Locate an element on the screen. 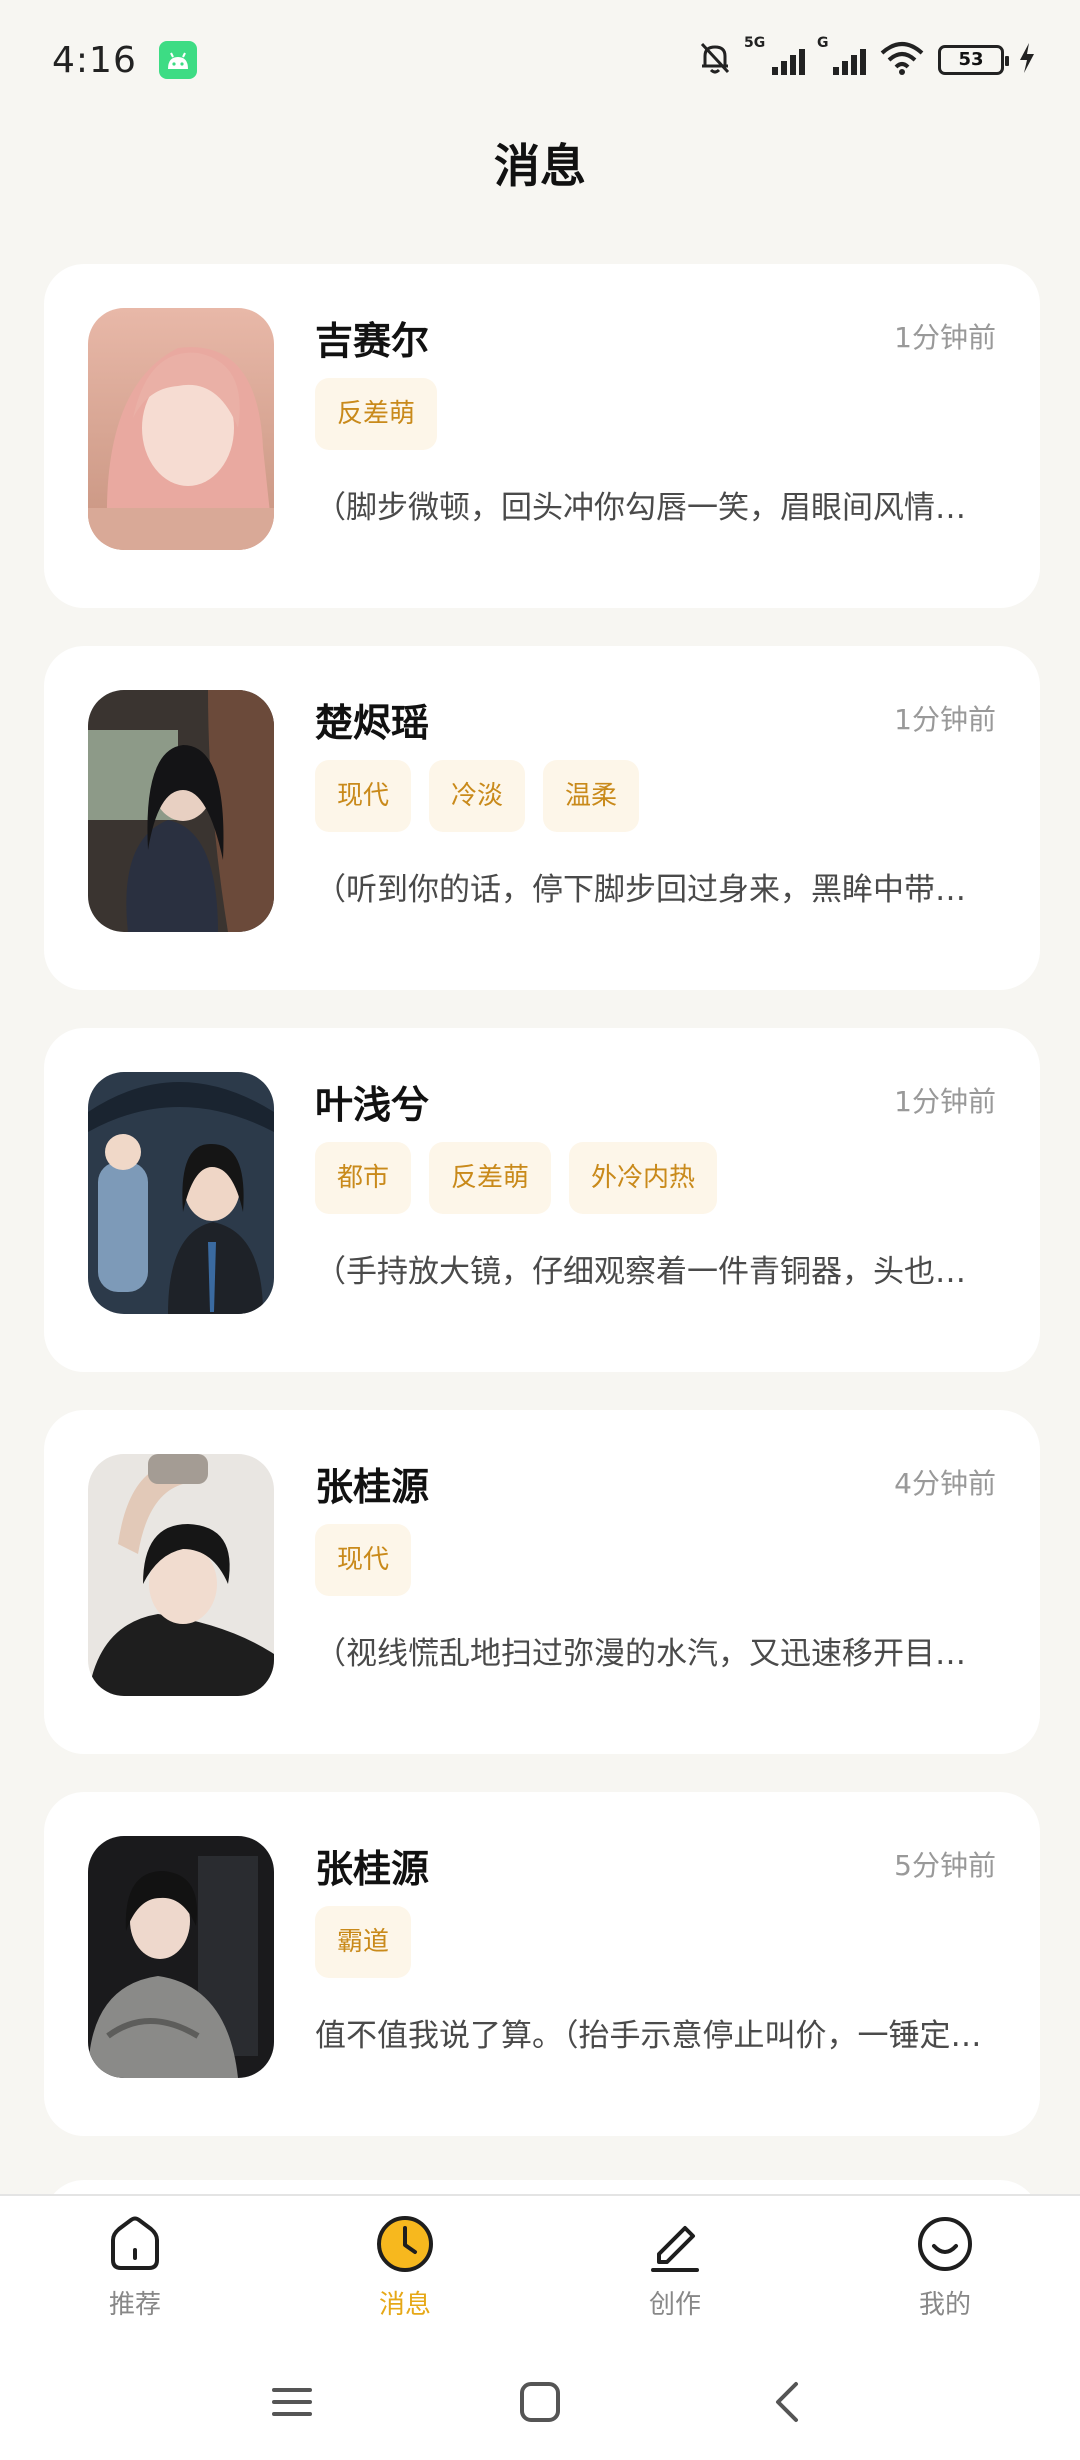 Image resolution: width=1080 pixels, height=2460 pixels. nav-item-profile: 我的 is located at coordinates (945, 2270).